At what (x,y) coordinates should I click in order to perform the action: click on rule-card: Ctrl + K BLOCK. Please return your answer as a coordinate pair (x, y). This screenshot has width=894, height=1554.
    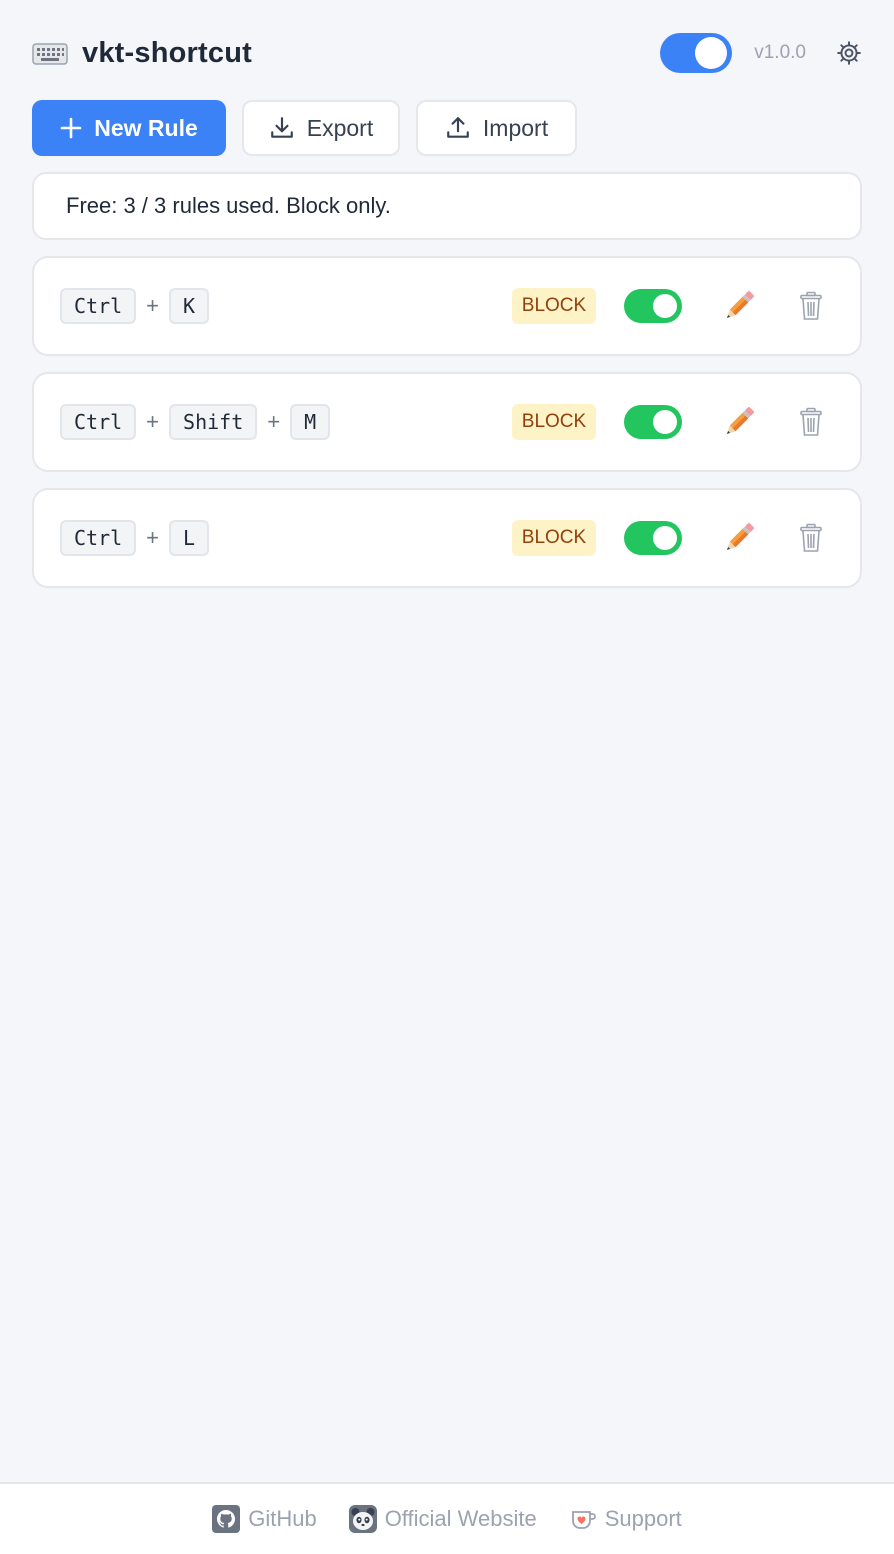
    Looking at the image, I should click on (447, 306).